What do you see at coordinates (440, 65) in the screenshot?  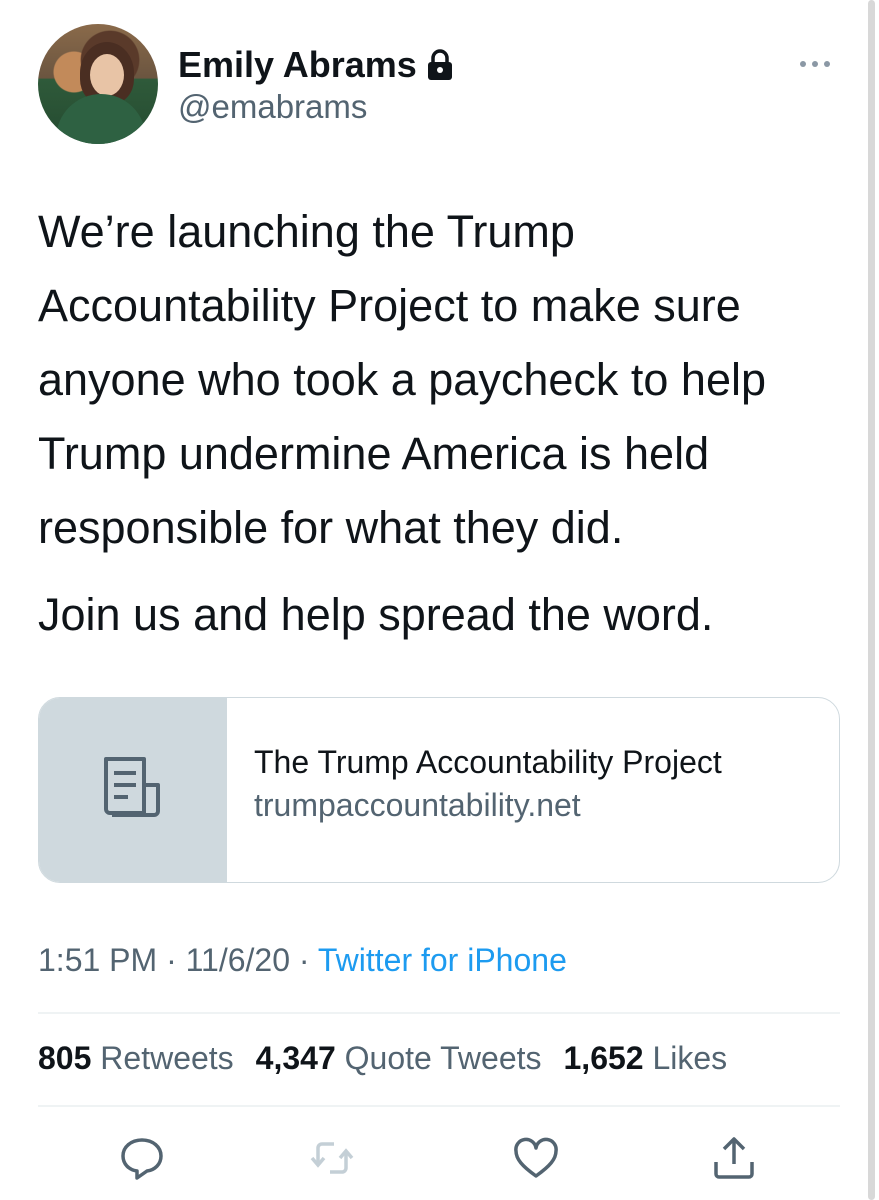 I see `lock-icon` at bounding box center [440, 65].